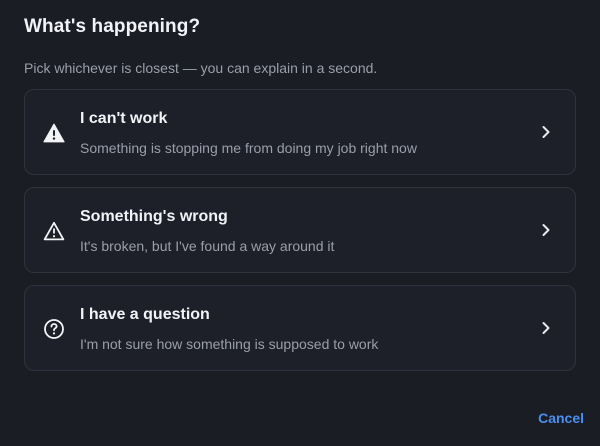  Describe the element at coordinates (112, 26) in the screenshot. I see `dialog-title: What's happening?` at that location.